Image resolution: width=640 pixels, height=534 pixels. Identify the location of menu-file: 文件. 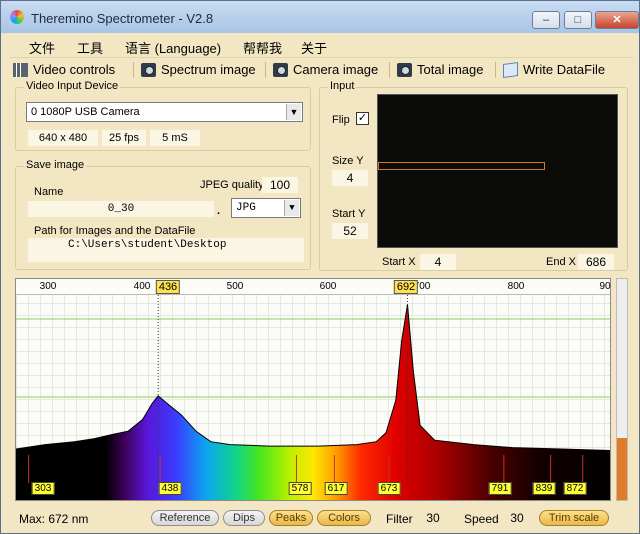
(42, 47).